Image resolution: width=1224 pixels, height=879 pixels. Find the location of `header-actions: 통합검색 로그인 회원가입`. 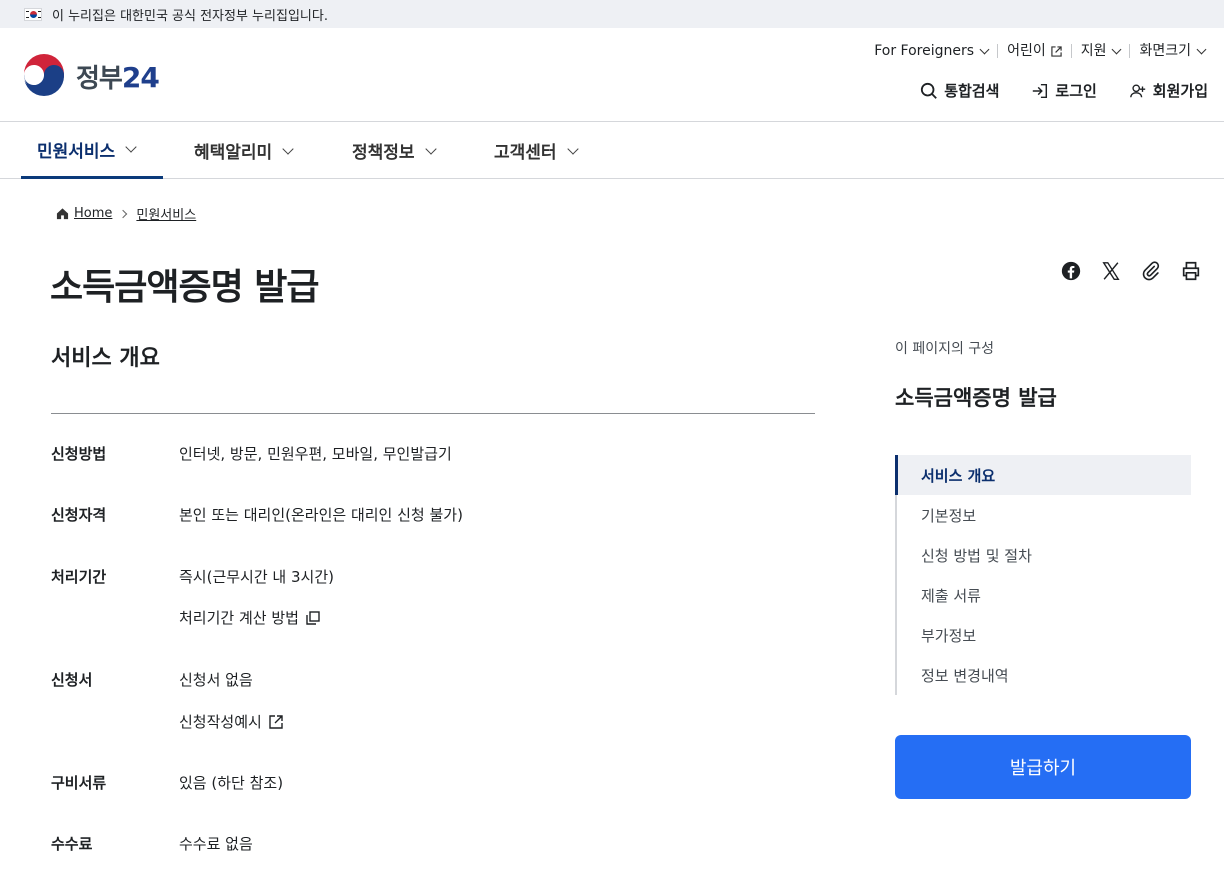

header-actions: 통합검색 로그인 회원가입 is located at coordinates (1048, 90).